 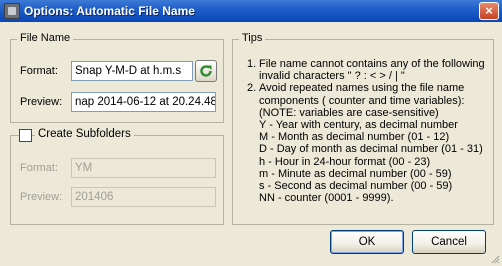 What do you see at coordinates (367, 242) in the screenshot?
I see `ok-button: OK` at bounding box center [367, 242].